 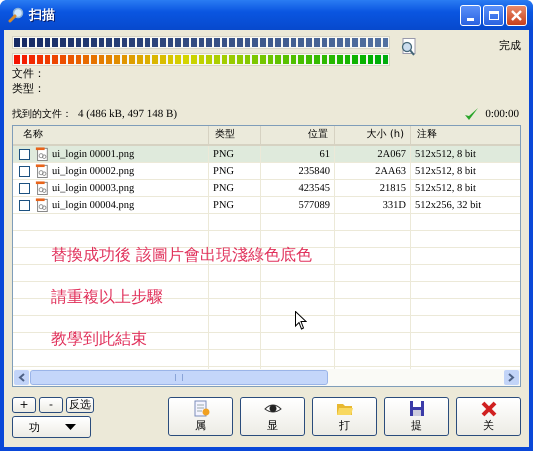 I want to click on mouse-pointer-icon, so click(x=301, y=320).